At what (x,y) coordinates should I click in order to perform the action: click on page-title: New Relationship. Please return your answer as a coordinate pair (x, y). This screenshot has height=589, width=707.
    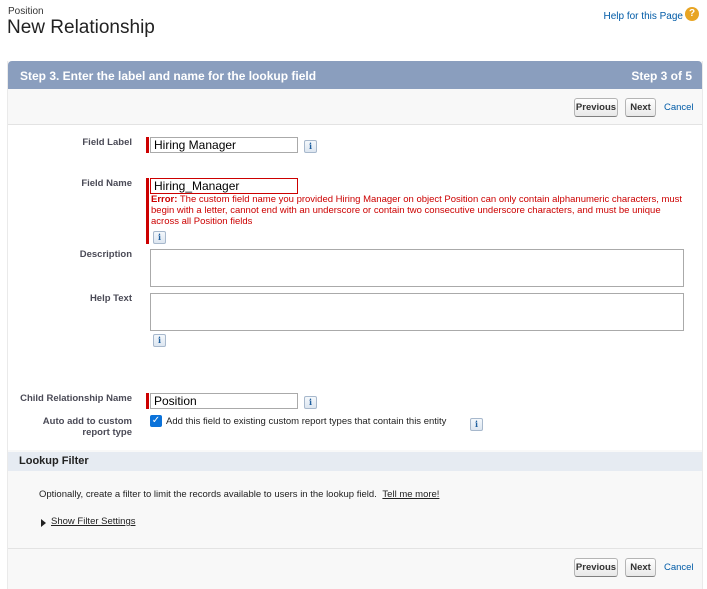
    Looking at the image, I should click on (81, 27).